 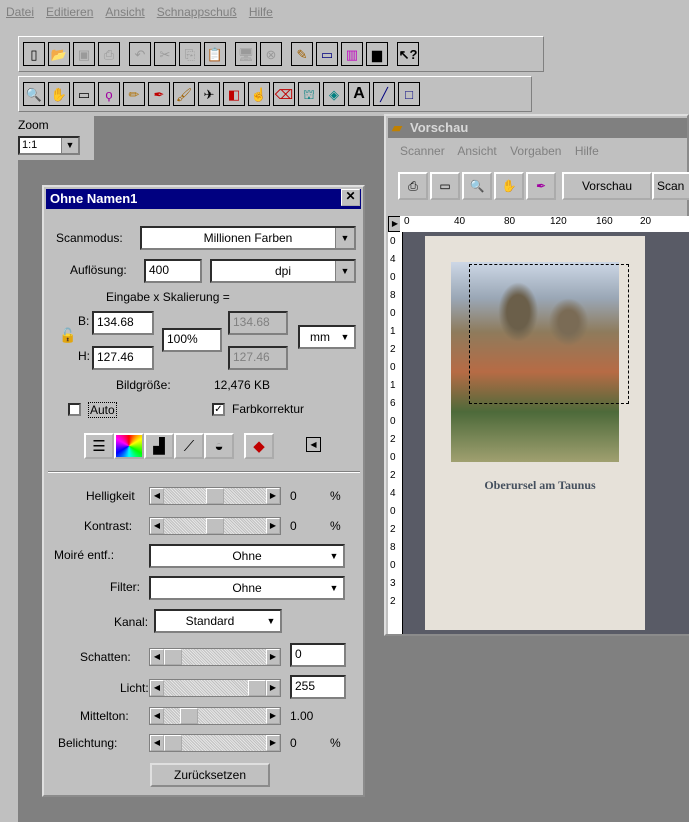 I want to click on close-icon: ✕, so click(x=350, y=197).